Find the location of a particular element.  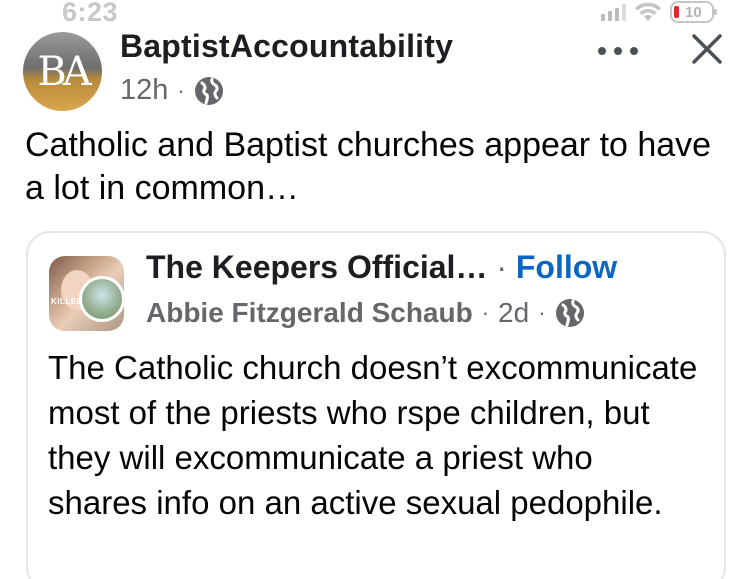

shared-post-time: 2d is located at coordinates (513, 313).